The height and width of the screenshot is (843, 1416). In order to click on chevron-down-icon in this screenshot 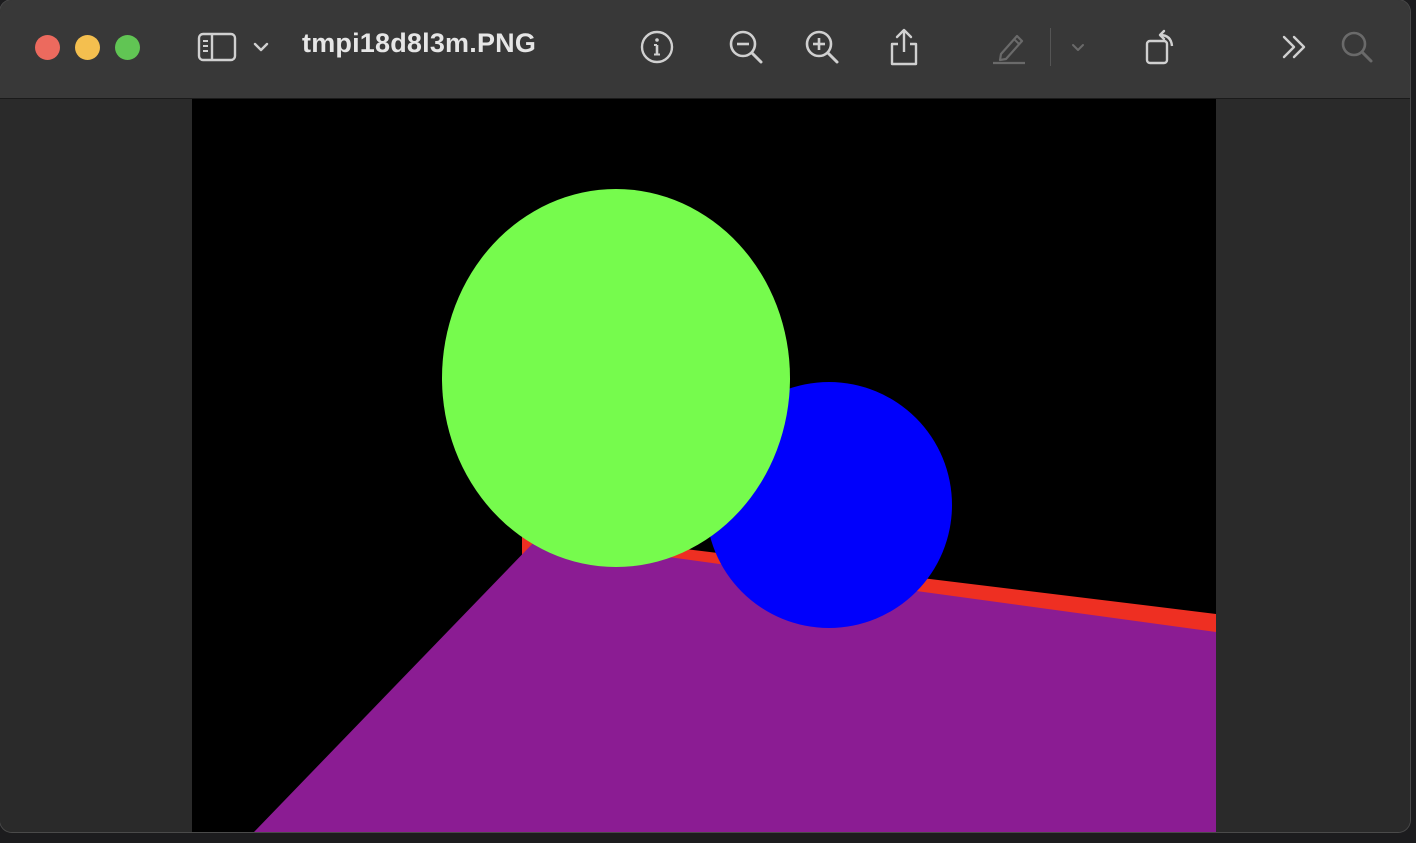, I will do `click(261, 47)`.